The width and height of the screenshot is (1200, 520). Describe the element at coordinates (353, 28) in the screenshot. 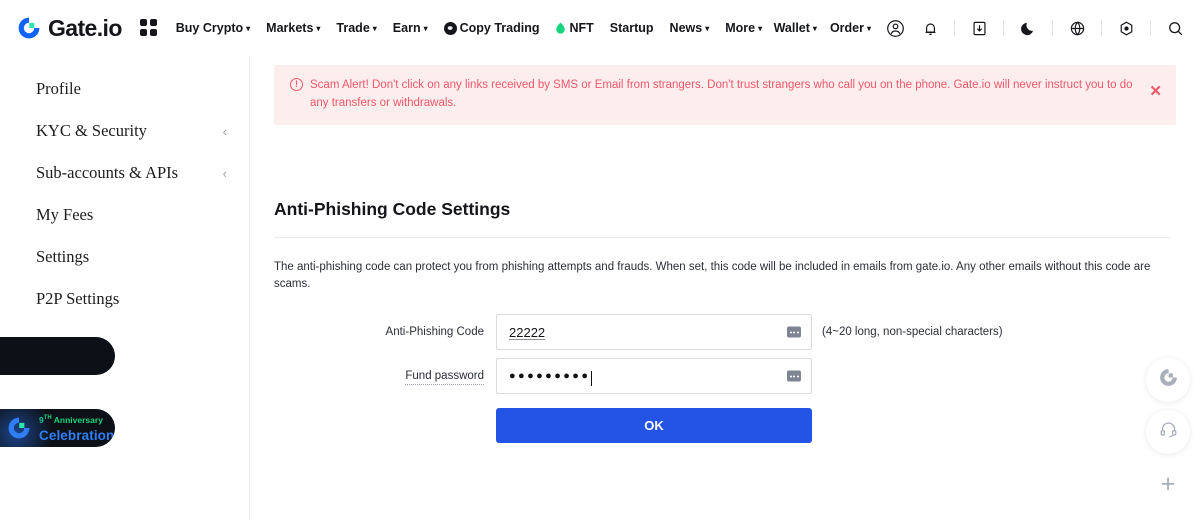

I see `nav-label: Trade` at that location.